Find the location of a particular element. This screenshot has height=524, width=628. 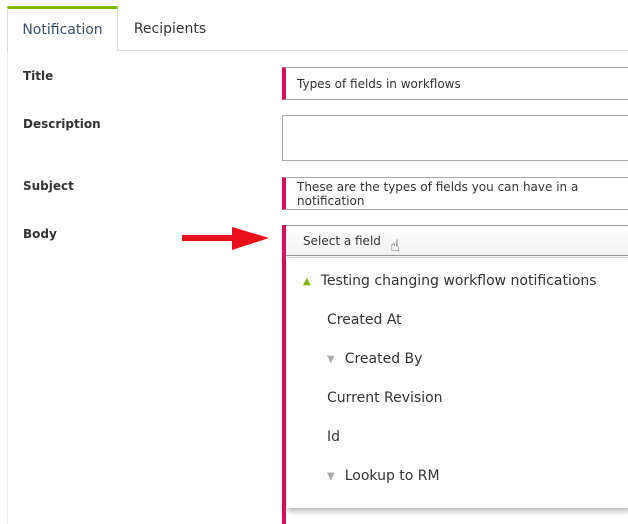

item-label: Current Revision is located at coordinates (385, 398).